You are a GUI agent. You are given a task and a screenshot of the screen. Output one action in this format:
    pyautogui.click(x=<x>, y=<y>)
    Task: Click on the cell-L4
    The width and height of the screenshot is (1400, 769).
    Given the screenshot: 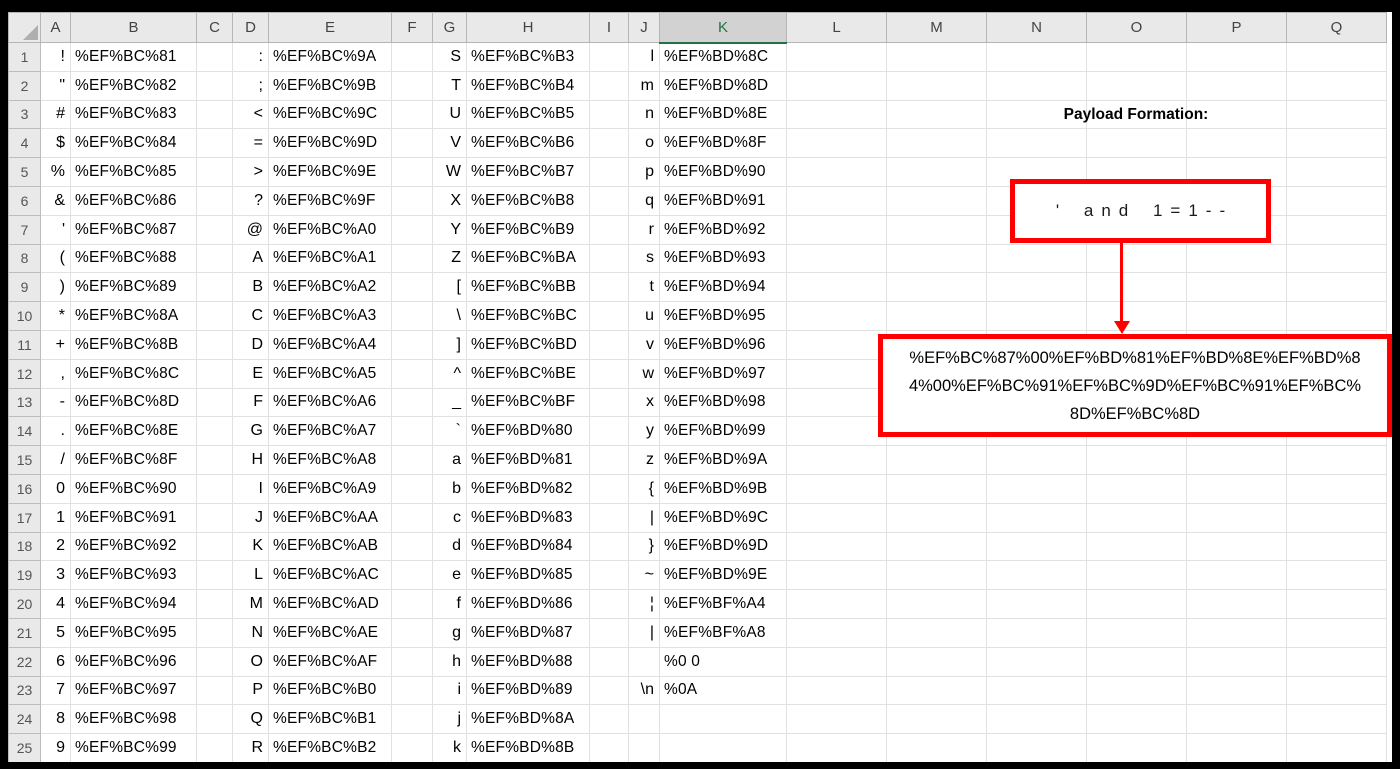 What is the action you would take?
    pyautogui.click(x=836, y=143)
    